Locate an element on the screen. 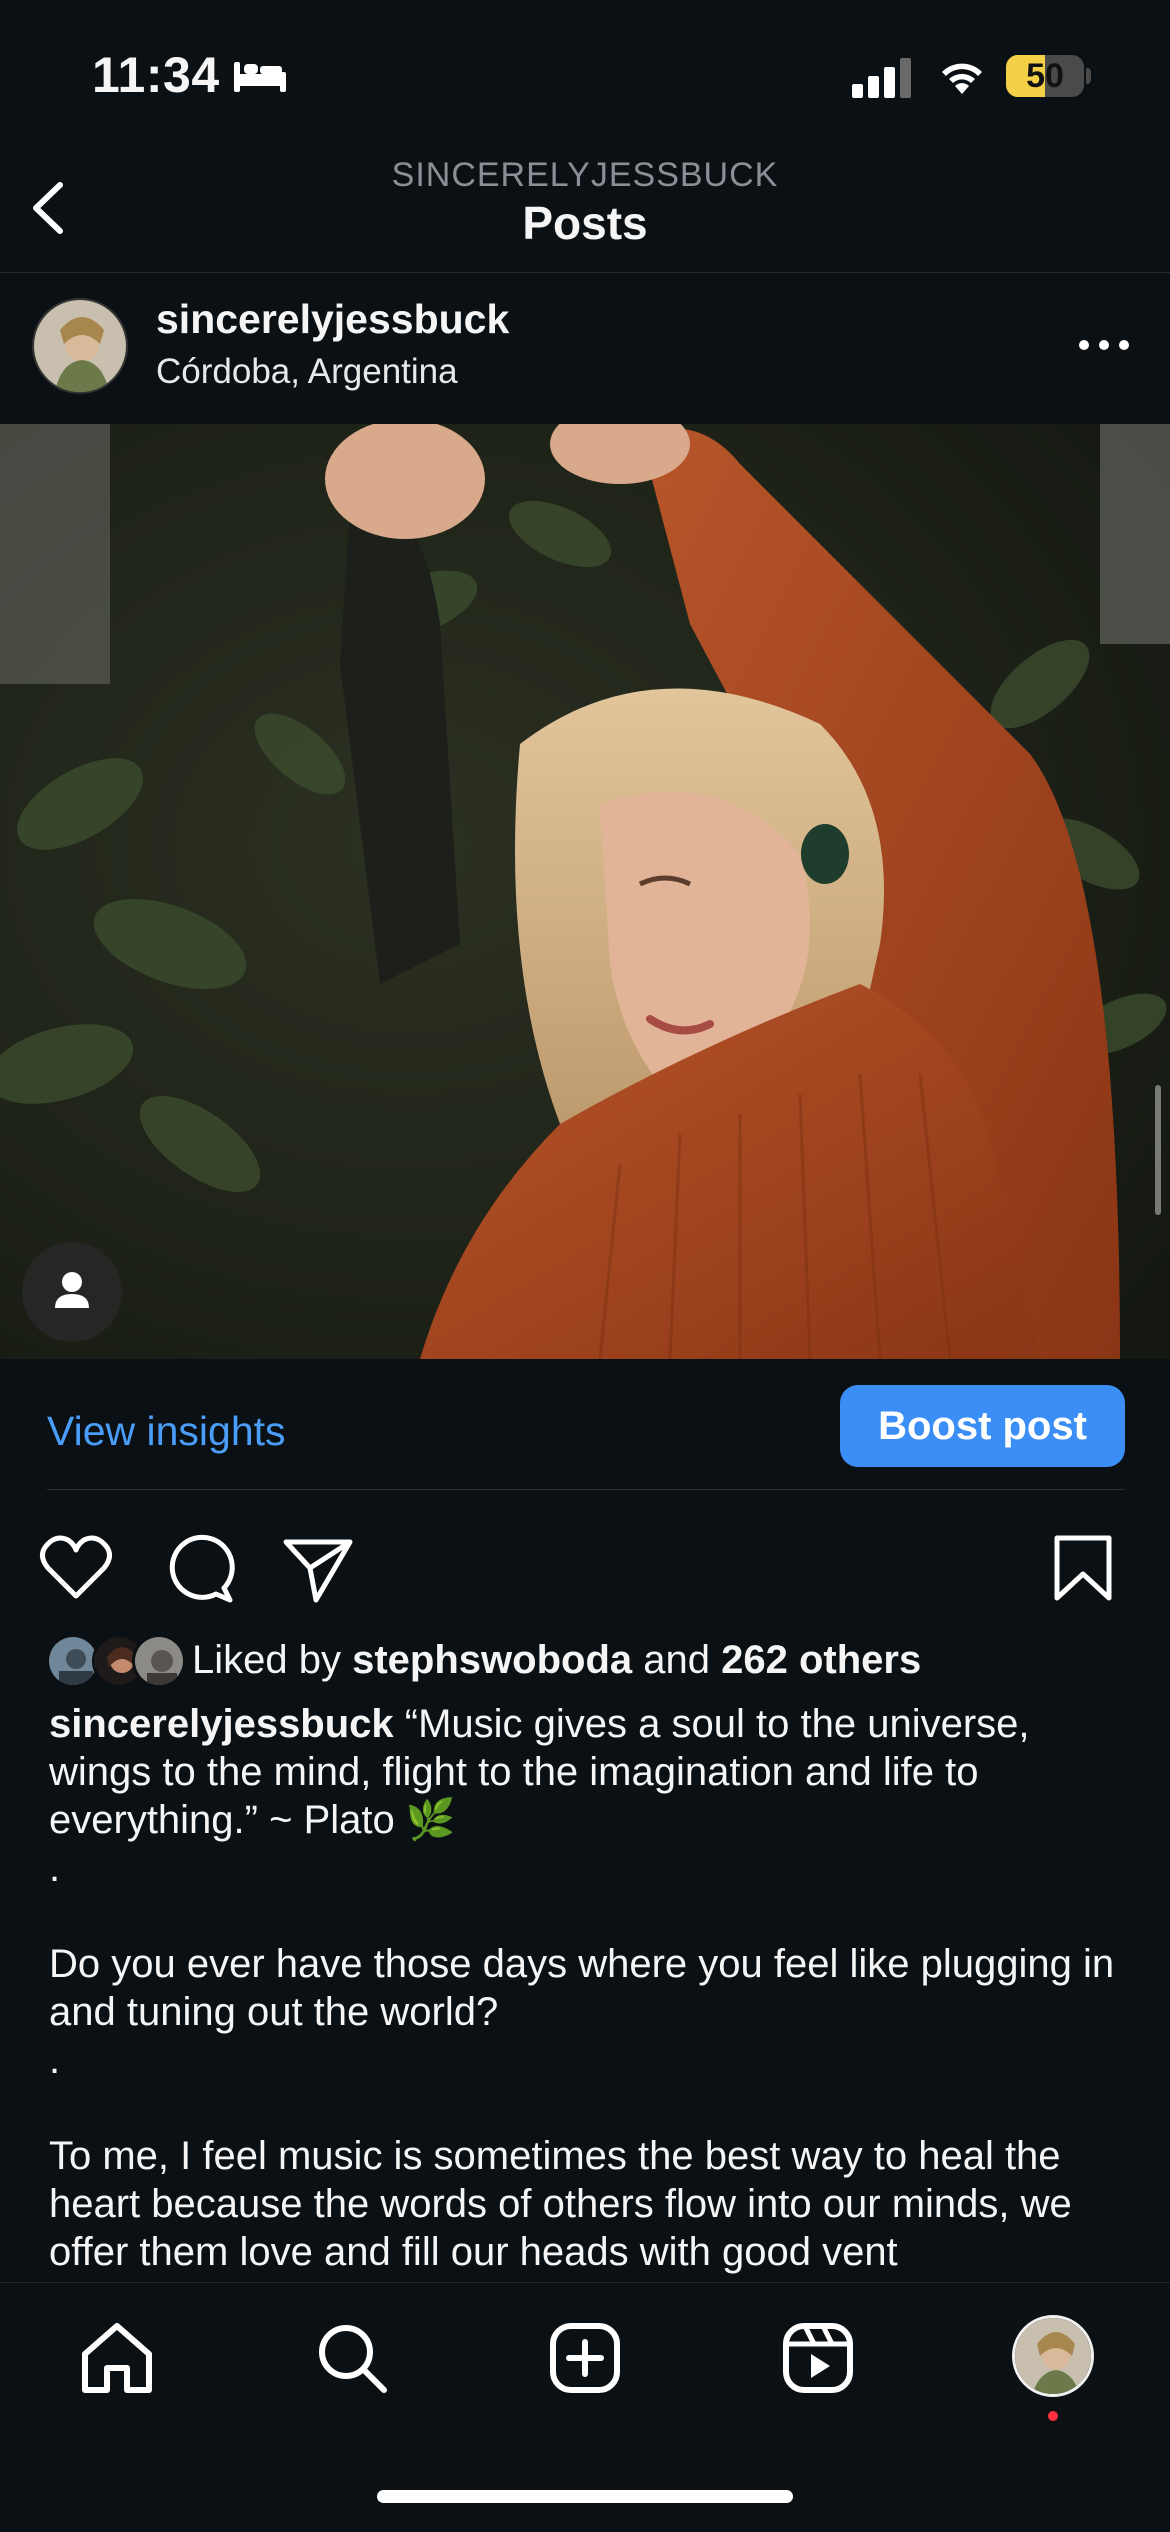  post-header: sincerelyjessbuck Córdoba, Argentina is located at coordinates (585, 349).